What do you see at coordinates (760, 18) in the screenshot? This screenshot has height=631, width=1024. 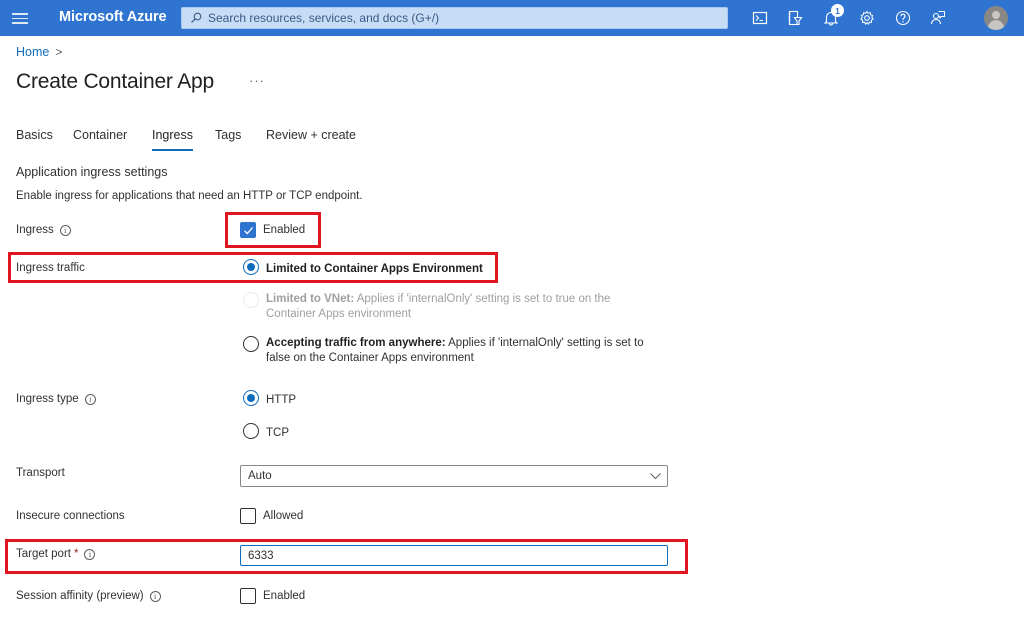 I see `cloud-shell-icon` at bounding box center [760, 18].